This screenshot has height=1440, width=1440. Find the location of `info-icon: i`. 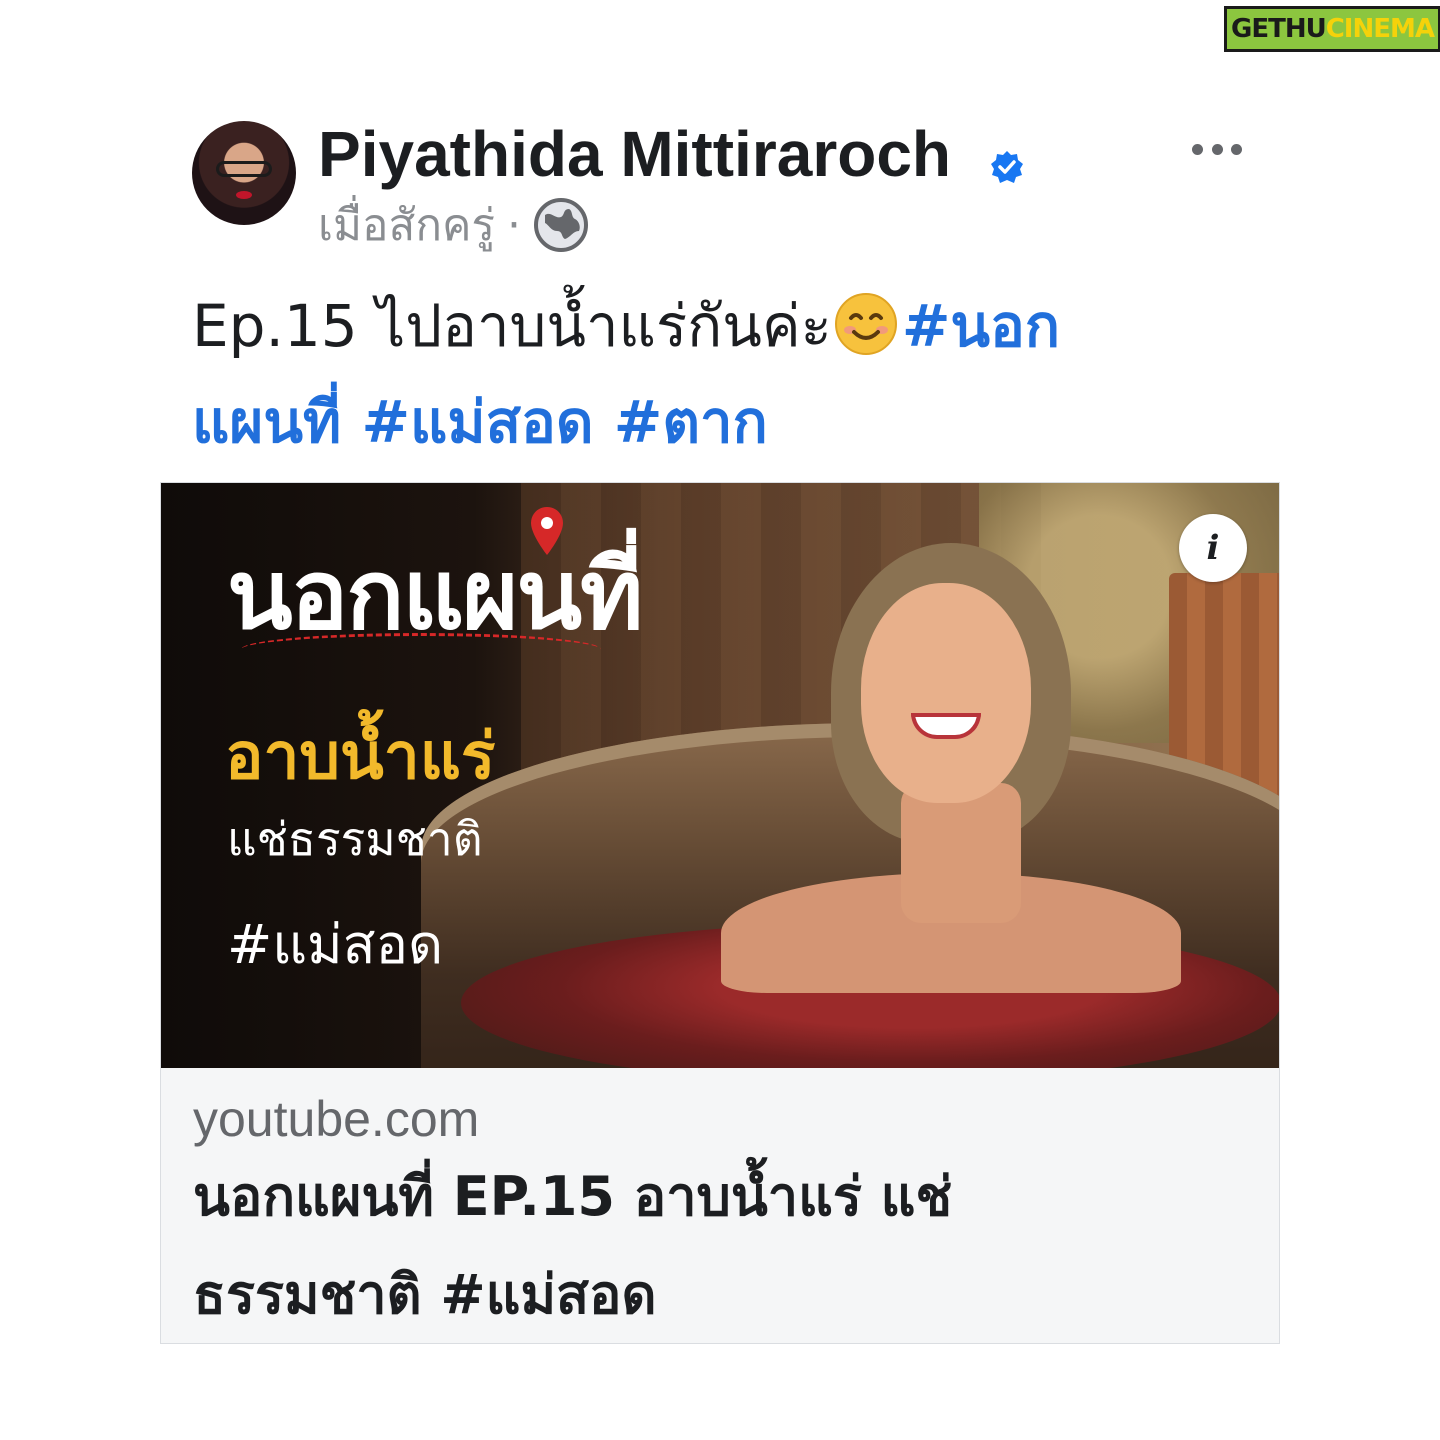

info-icon: i is located at coordinates (1213, 548).